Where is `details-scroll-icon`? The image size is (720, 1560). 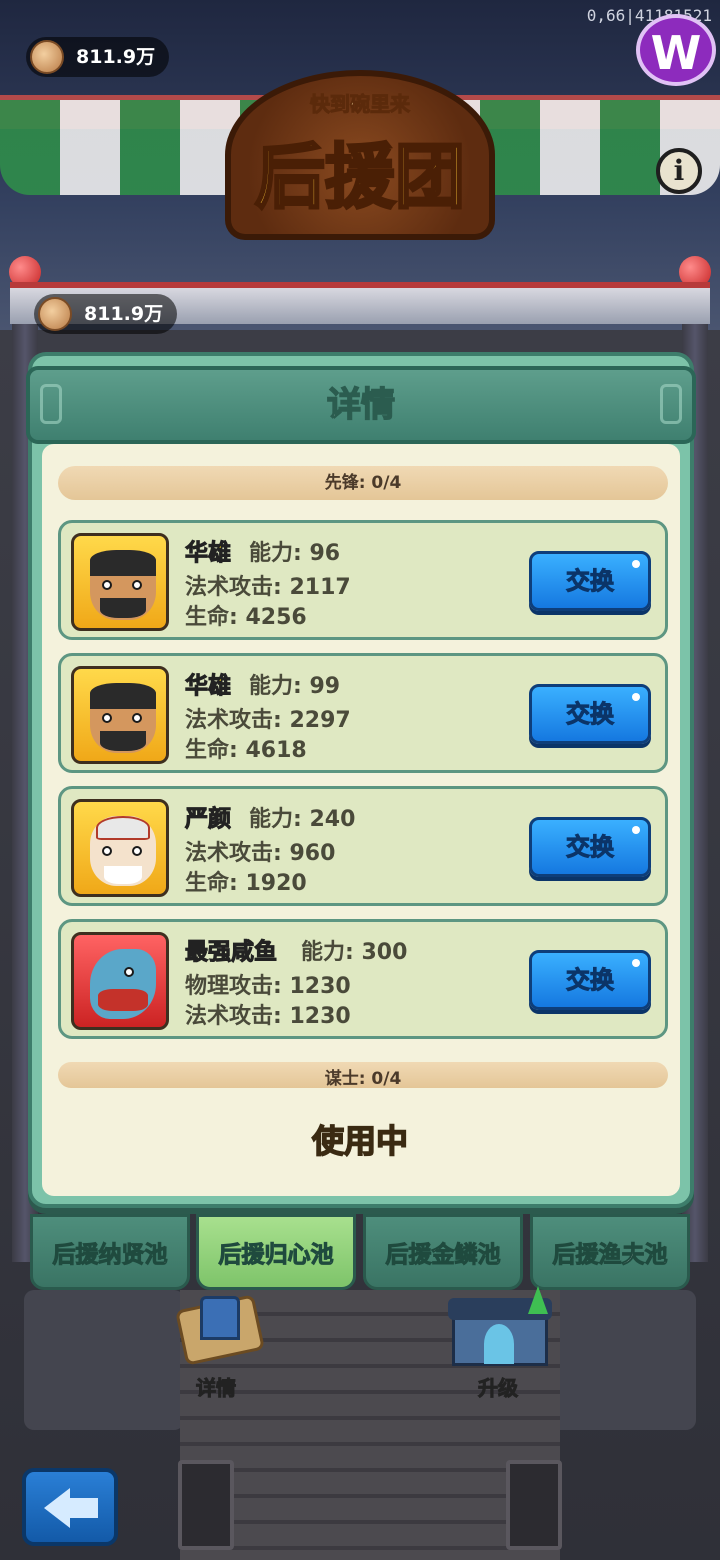
details-scroll-icon is located at coordinates (220, 1337).